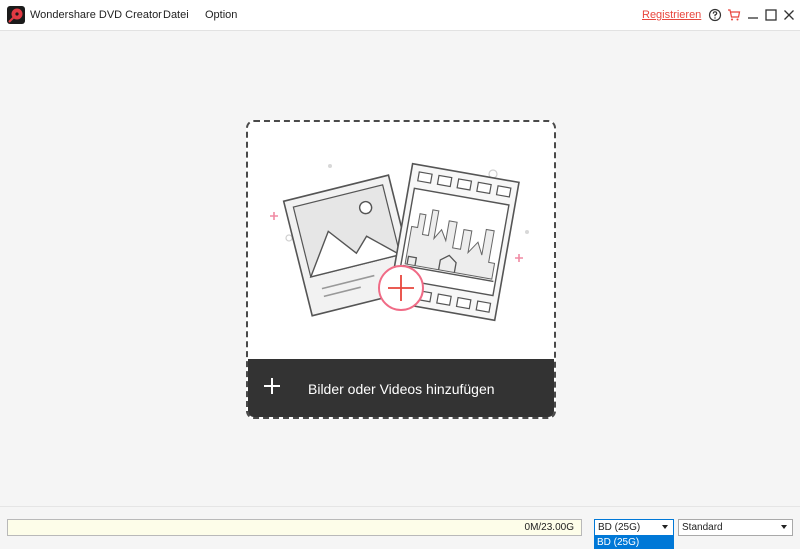 Image resolution: width=800 pixels, height=549 pixels. What do you see at coordinates (735, 527) in the screenshot?
I see `quality-select: Standard` at bounding box center [735, 527].